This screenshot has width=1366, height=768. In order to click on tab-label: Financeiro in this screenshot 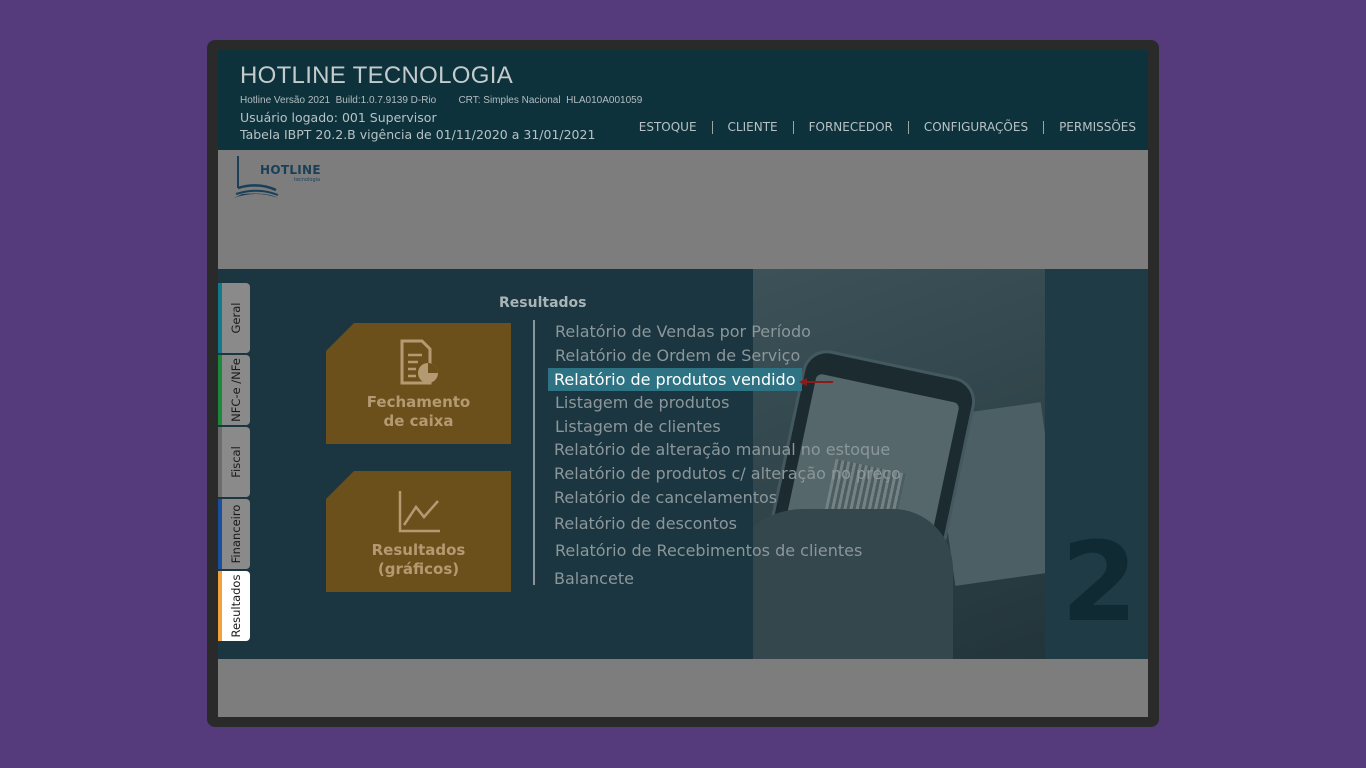, I will do `click(236, 534)`.